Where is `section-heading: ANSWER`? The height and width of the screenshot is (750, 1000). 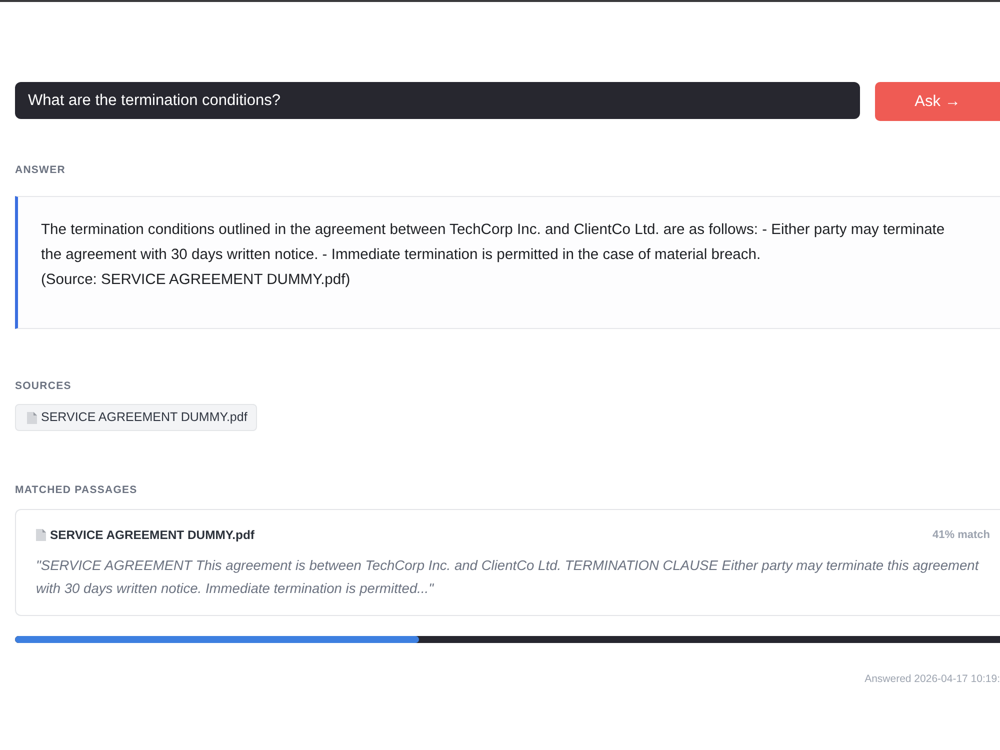 section-heading: ANSWER is located at coordinates (40, 170).